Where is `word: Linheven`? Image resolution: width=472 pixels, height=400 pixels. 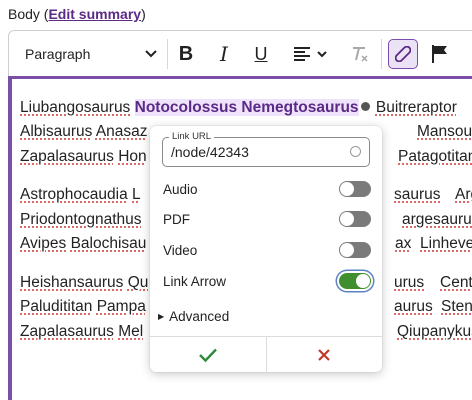
word: Linheven is located at coordinates (446, 244).